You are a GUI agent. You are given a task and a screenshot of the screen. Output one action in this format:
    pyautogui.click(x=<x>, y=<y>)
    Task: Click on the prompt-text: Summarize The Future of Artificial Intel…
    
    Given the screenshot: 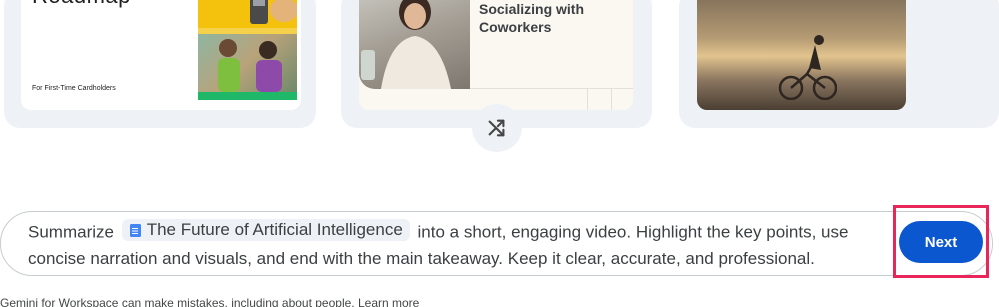 What is the action you would take?
    pyautogui.click(x=453, y=245)
    